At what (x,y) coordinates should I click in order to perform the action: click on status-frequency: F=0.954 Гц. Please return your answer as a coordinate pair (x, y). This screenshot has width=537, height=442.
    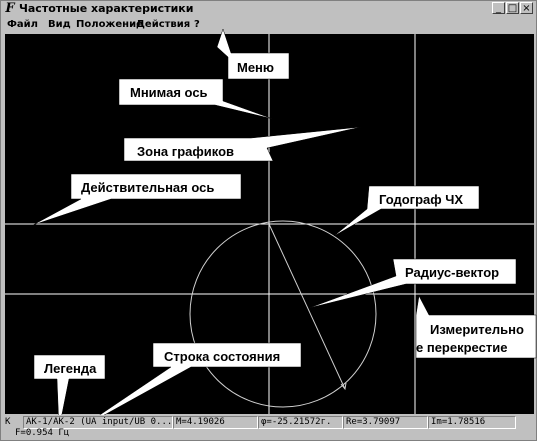
    Looking at the image, I should click on (42, 433).